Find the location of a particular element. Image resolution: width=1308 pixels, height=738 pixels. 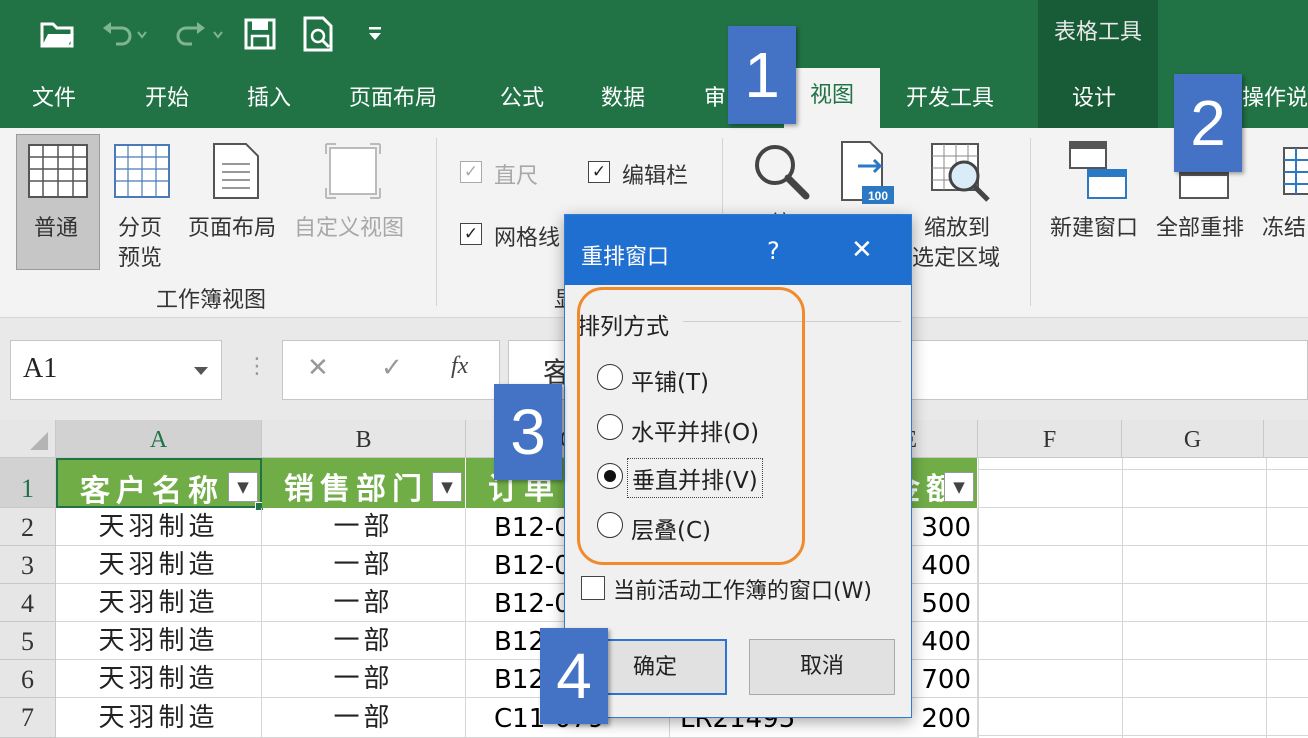

row-header: 4 is located at coordinates (28, 603).